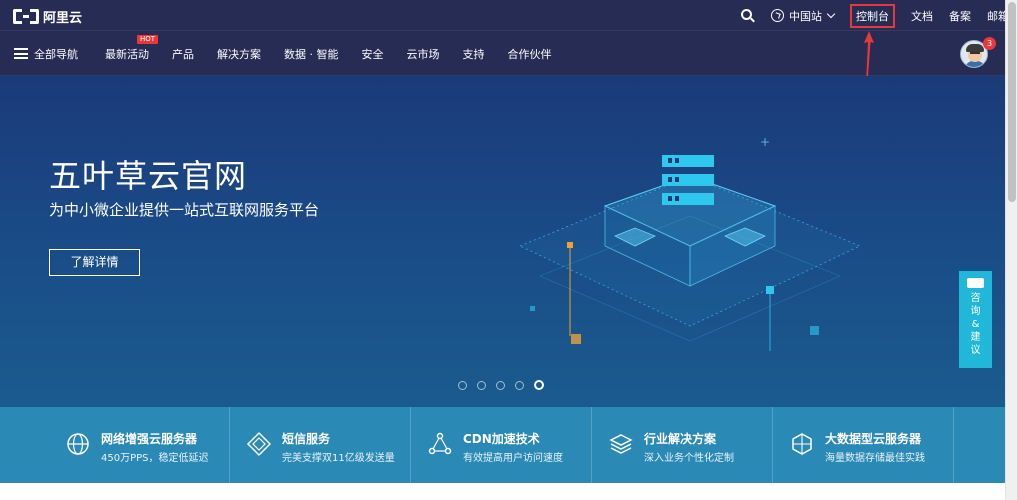 Image resolution: width=1017 pixels, height=500 pixels. I want to click on aliyun-logo: 阿里云, so click(47, 16).